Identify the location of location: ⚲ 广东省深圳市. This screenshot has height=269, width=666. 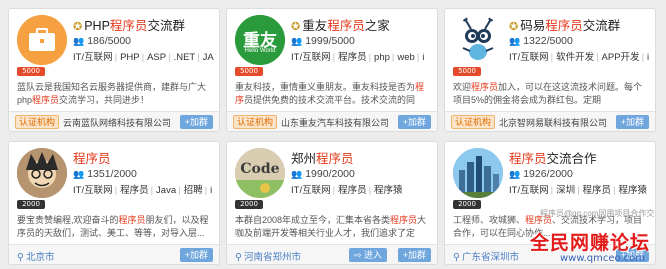
(486, 257).